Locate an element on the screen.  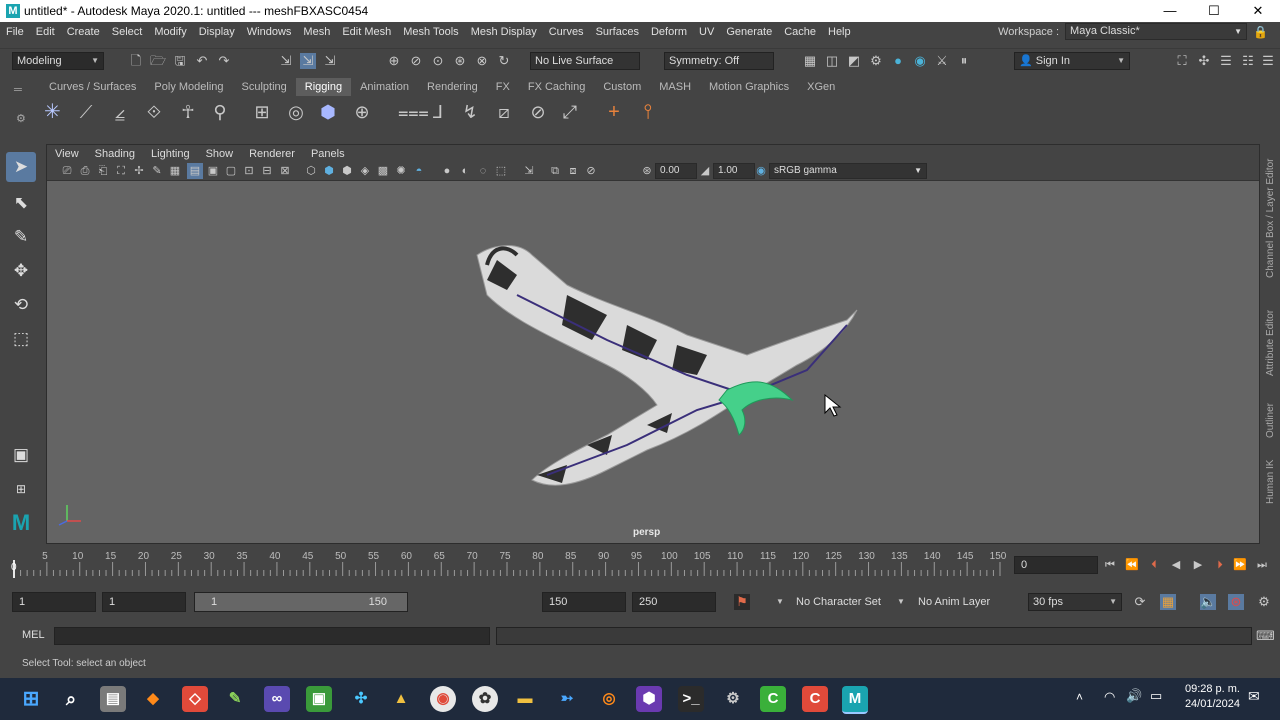
single-pane-layout-icon: ▣ is located at coordinates (21, 455).